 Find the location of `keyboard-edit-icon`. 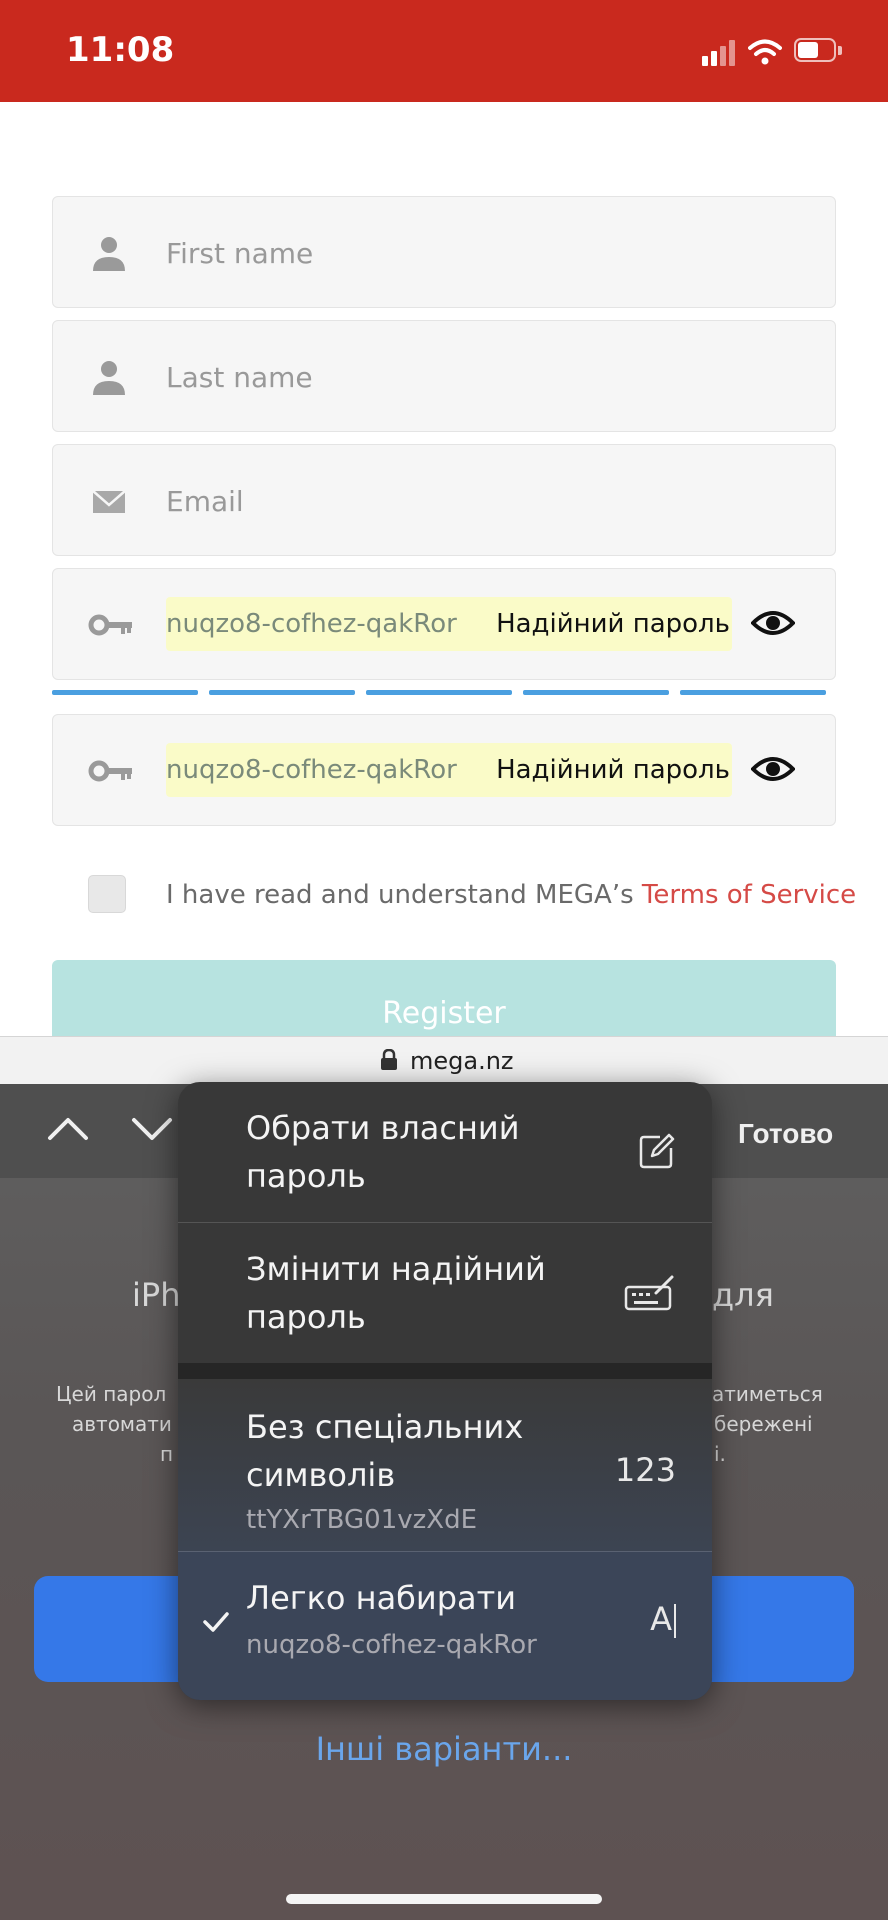

keyboard-edit-icon is located at coordinates (649, 1293).